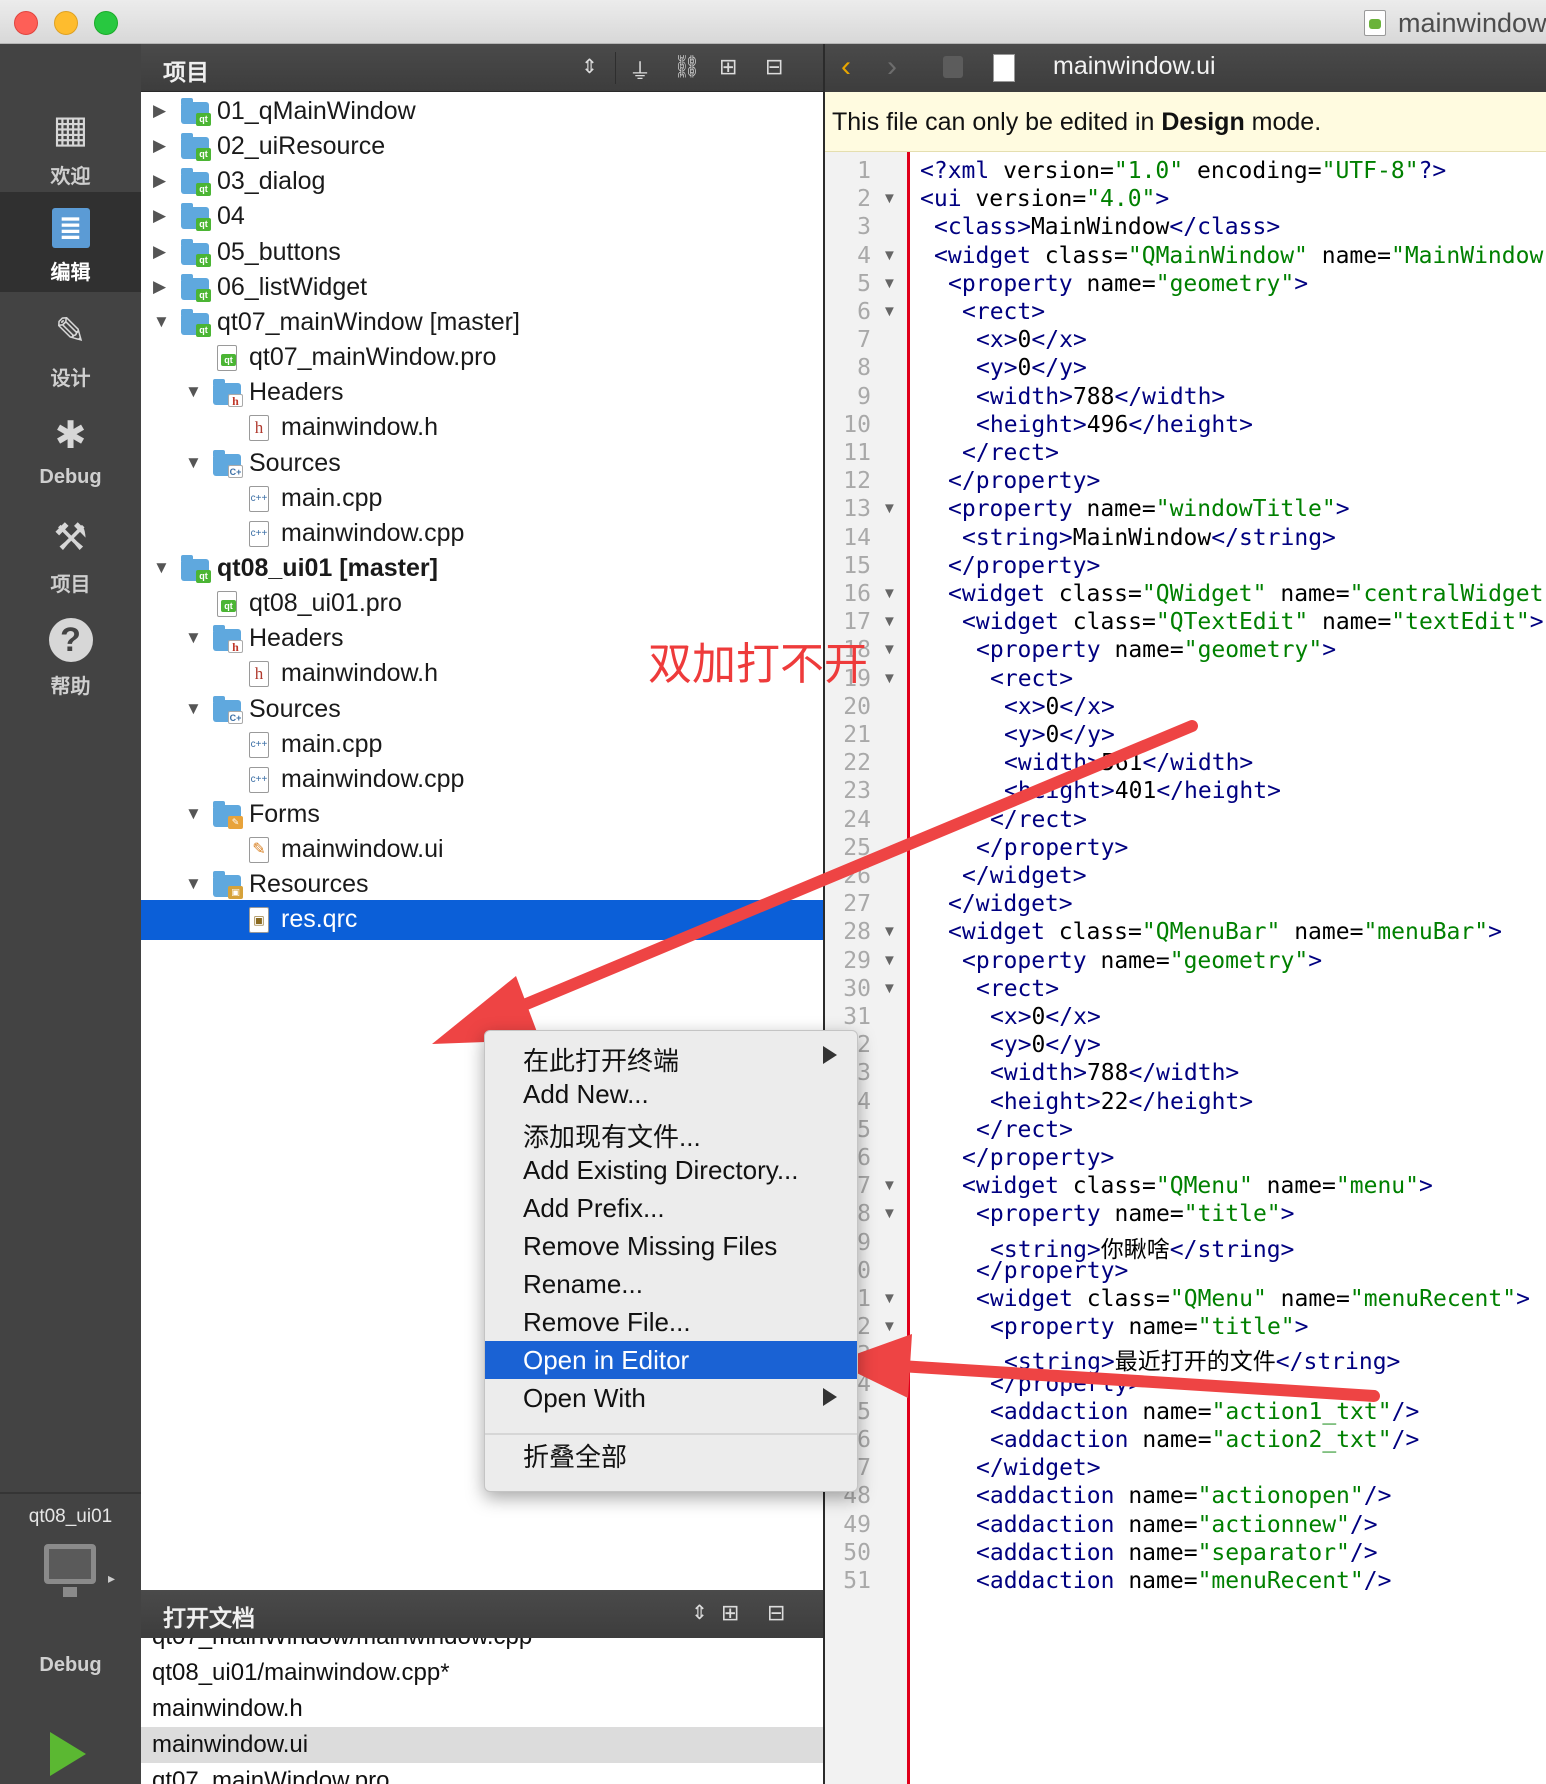 The height and width of the screenshot is (1784, 1546). What do you see at coordinates (857, 876) in the screenshot?
I see `line-number: 26` at bounding box center [857, 876].